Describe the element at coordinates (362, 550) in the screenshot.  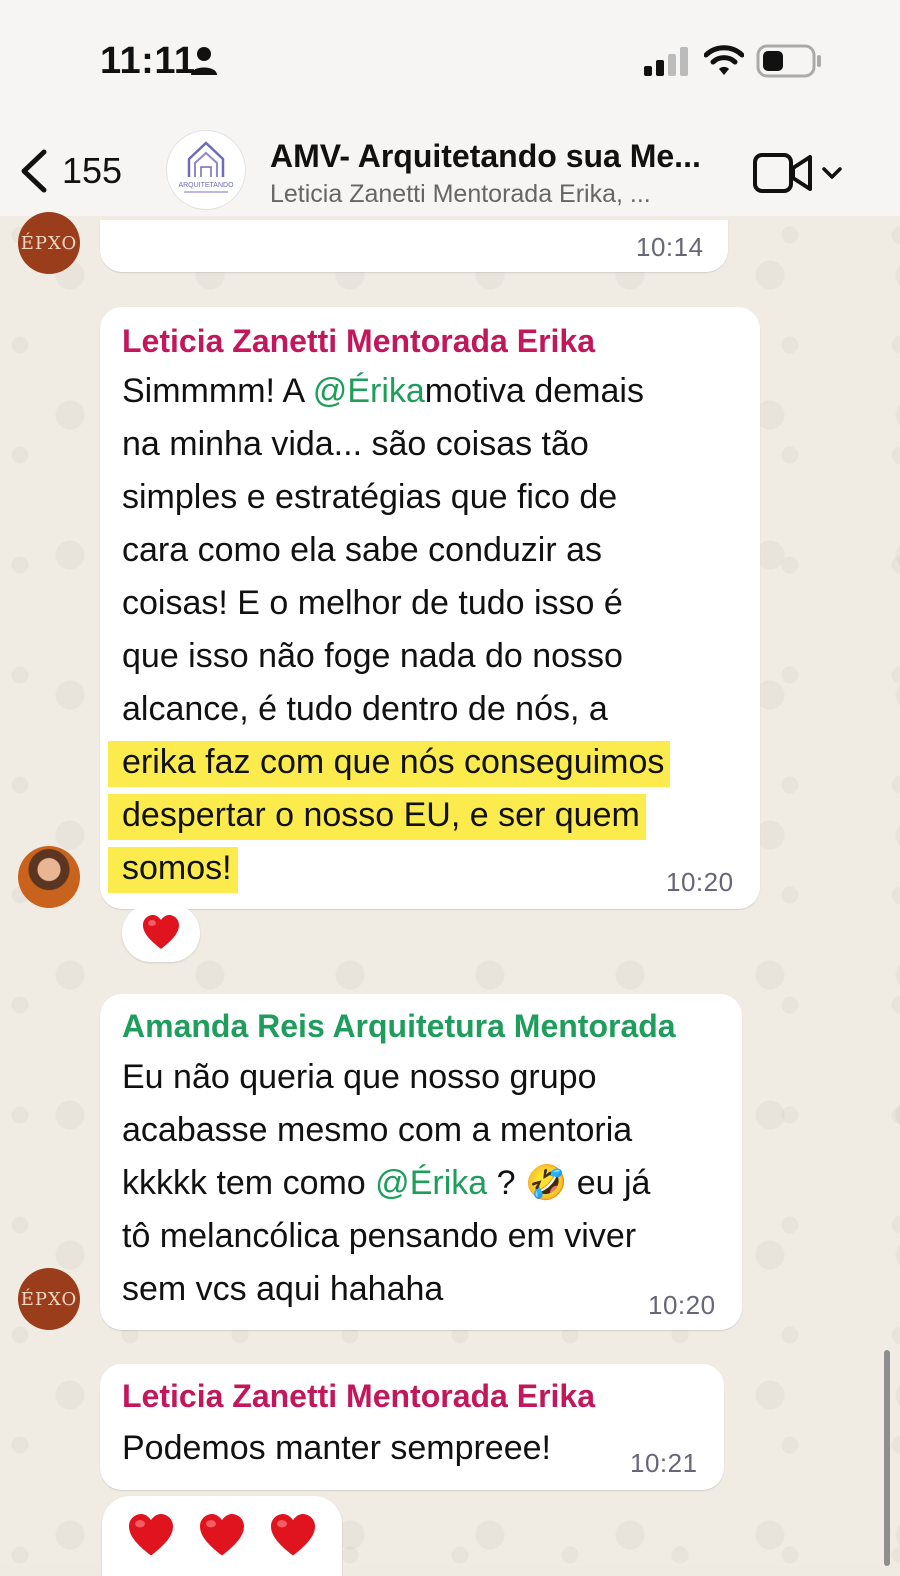
I see `message-line: cara como ela sabe conduzir as` at that location.